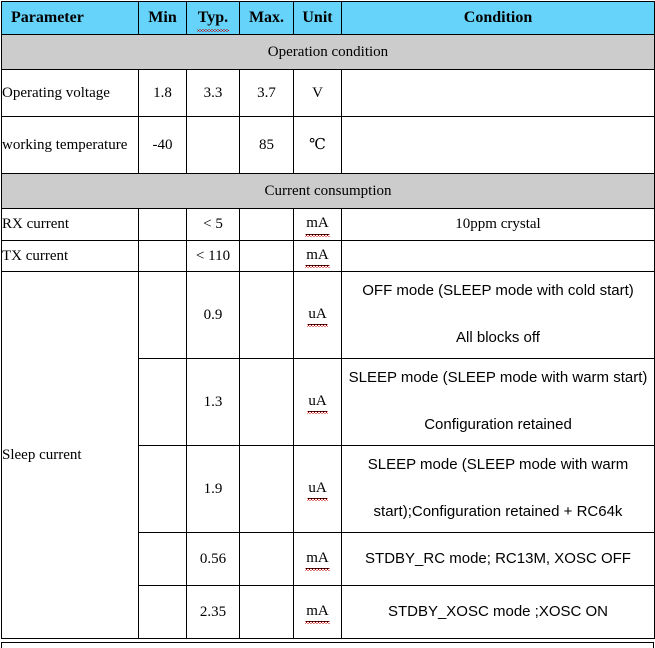  I want to click on cell-unit-sleep-1: uA, so click(317, 315).